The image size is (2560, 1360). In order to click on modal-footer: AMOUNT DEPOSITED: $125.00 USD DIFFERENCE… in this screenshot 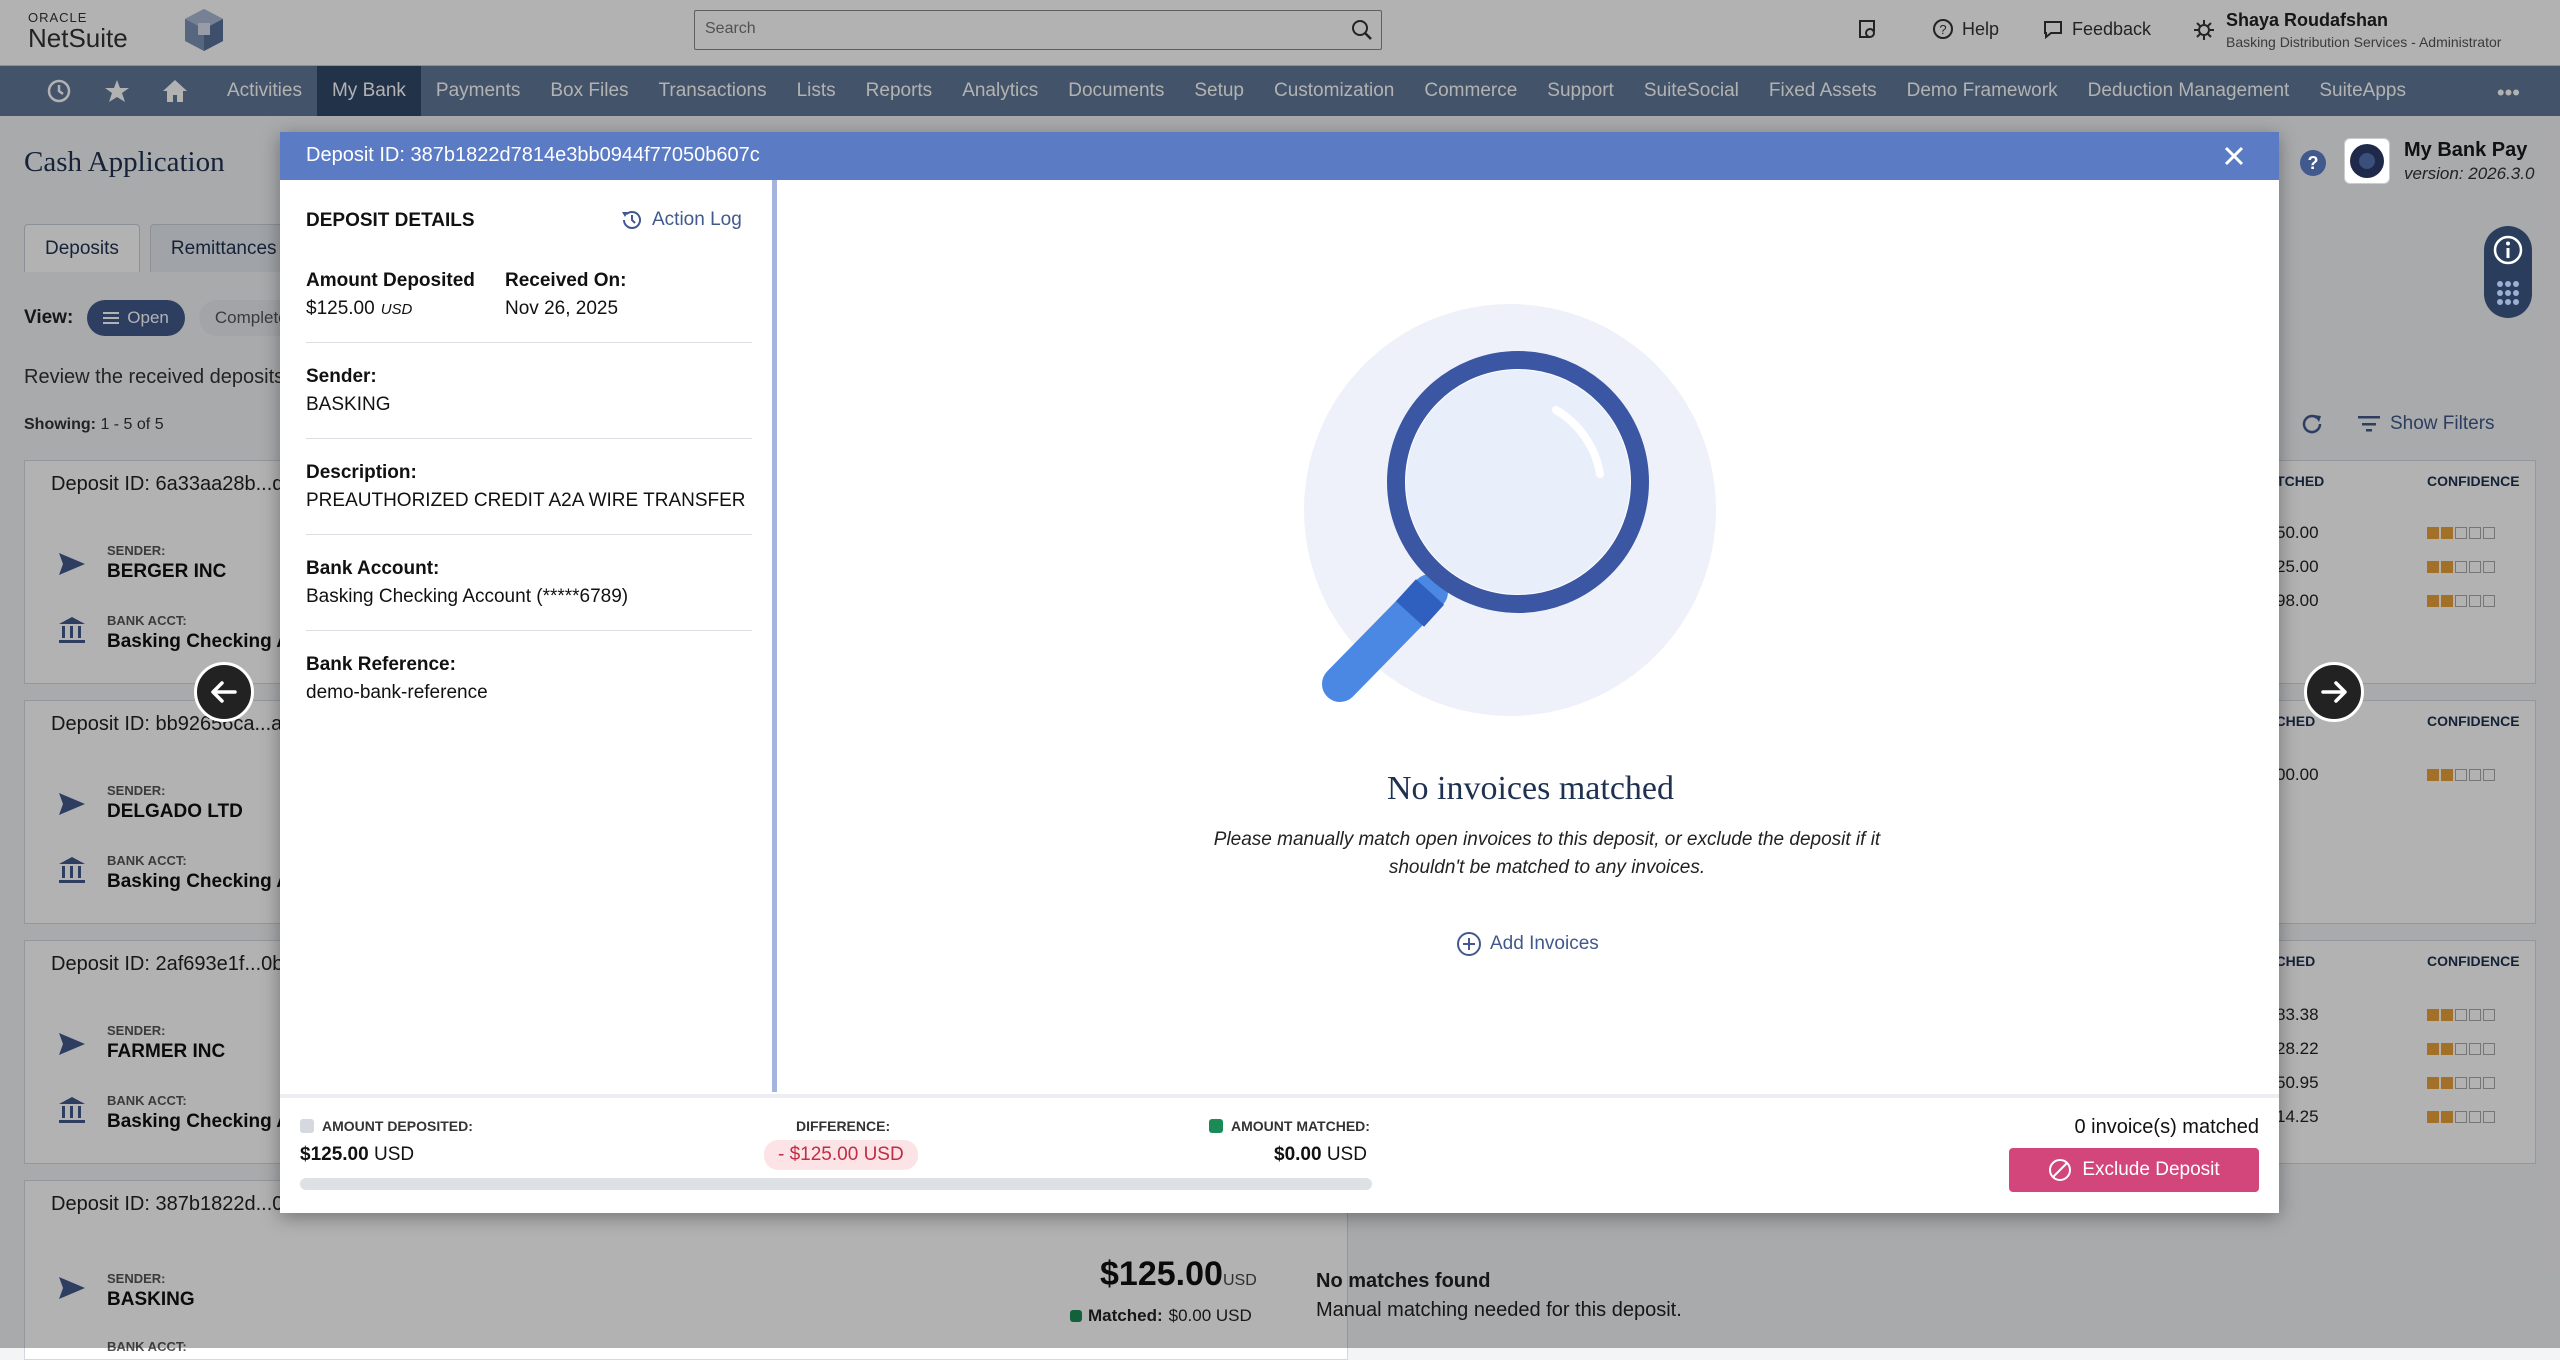, I will do `click(1279, 1153)`.